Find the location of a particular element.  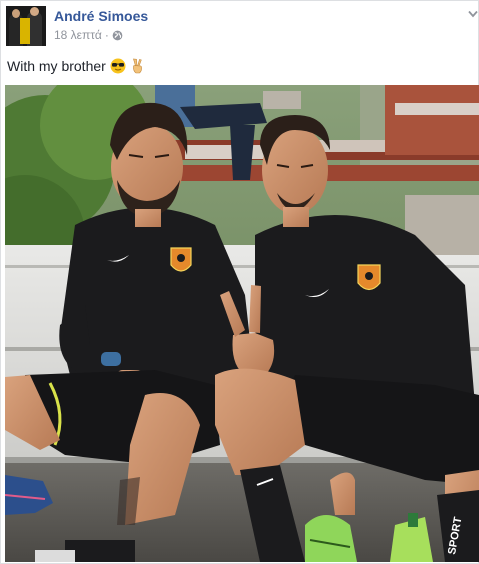

post-caption: With my brother is located at coordinates (75, 66).